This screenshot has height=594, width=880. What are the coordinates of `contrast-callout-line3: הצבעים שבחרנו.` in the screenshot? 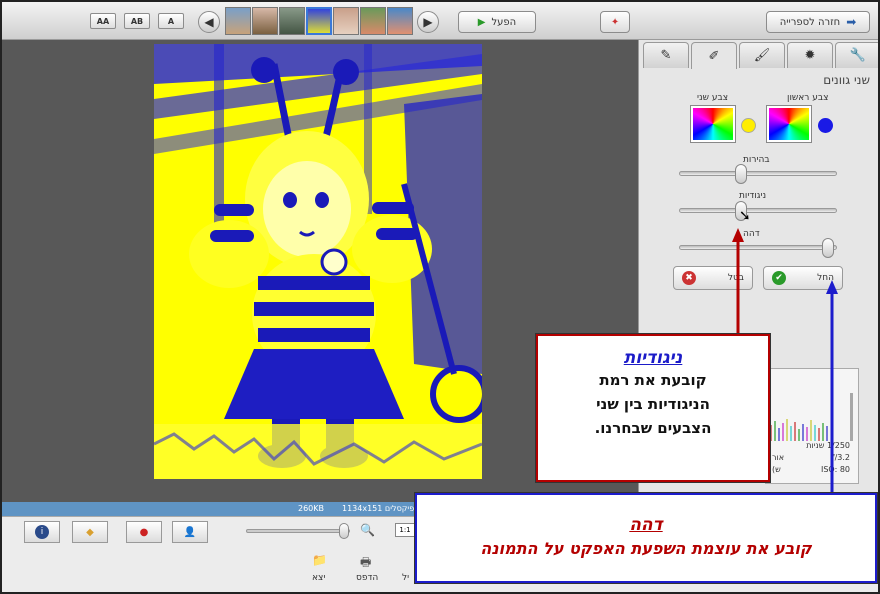 It's located at (653, 428).